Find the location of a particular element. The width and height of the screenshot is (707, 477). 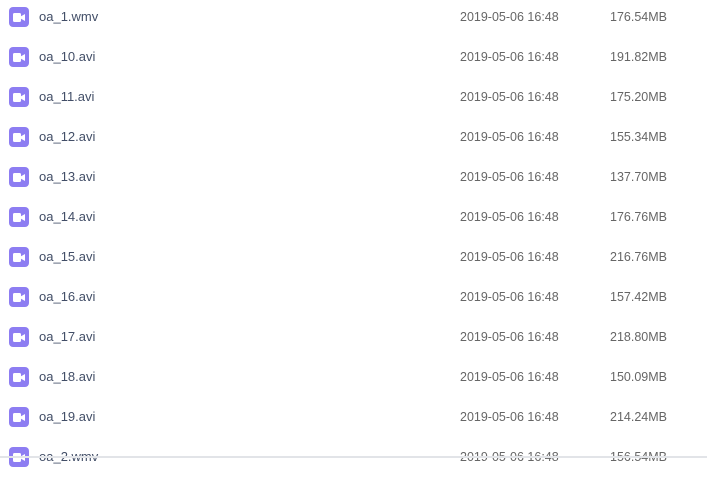

file-row: oa_13.avi 2019-05-06 16:48 137.70MB is located at coordinates (353, 177).